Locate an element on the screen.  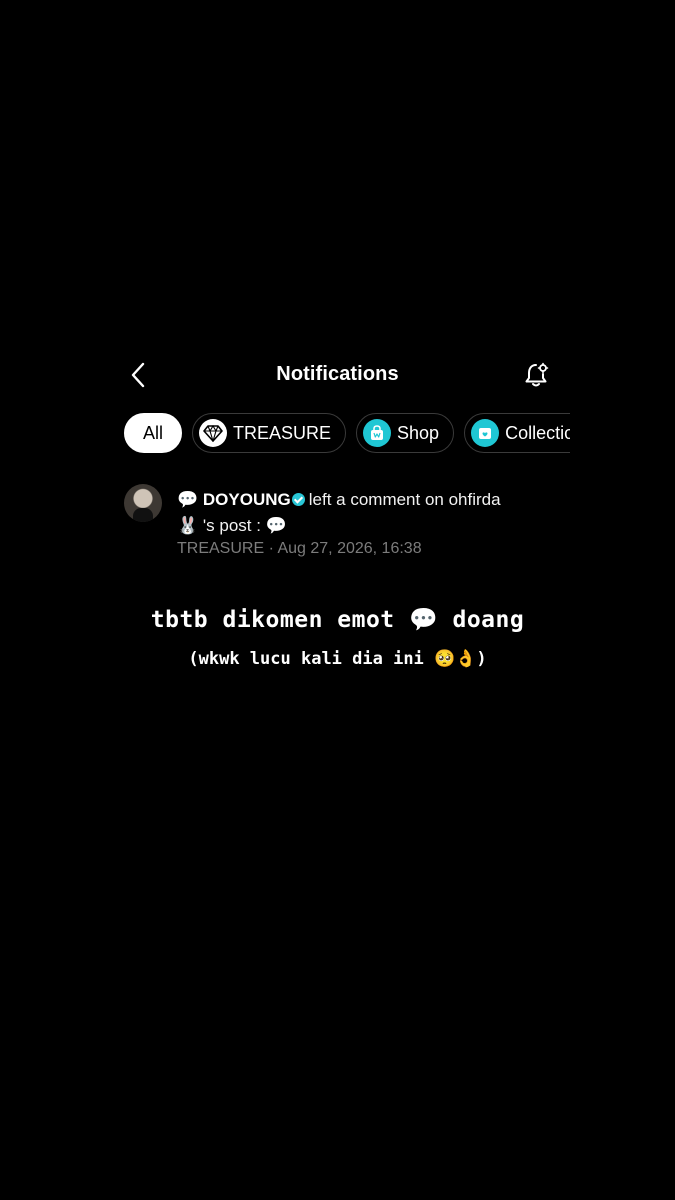
header-bar: Notifications is located at coordinates (337, 376).